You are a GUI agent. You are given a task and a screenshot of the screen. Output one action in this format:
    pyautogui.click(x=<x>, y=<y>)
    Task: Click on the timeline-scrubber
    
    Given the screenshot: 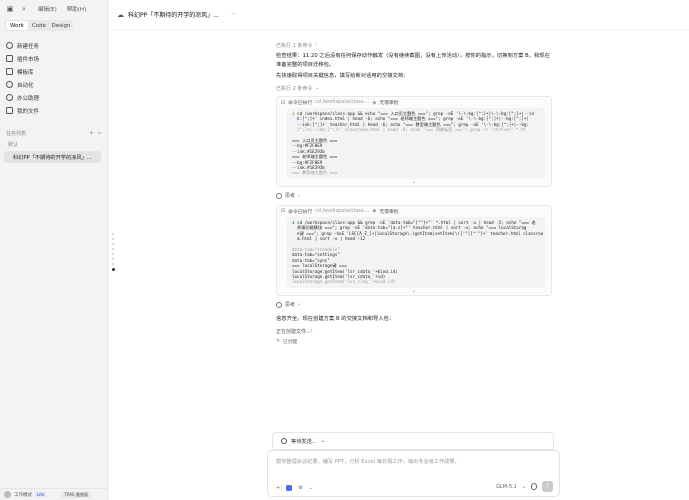 What is the action you would take?
    pyautogui.click(x=113, y=265)
    